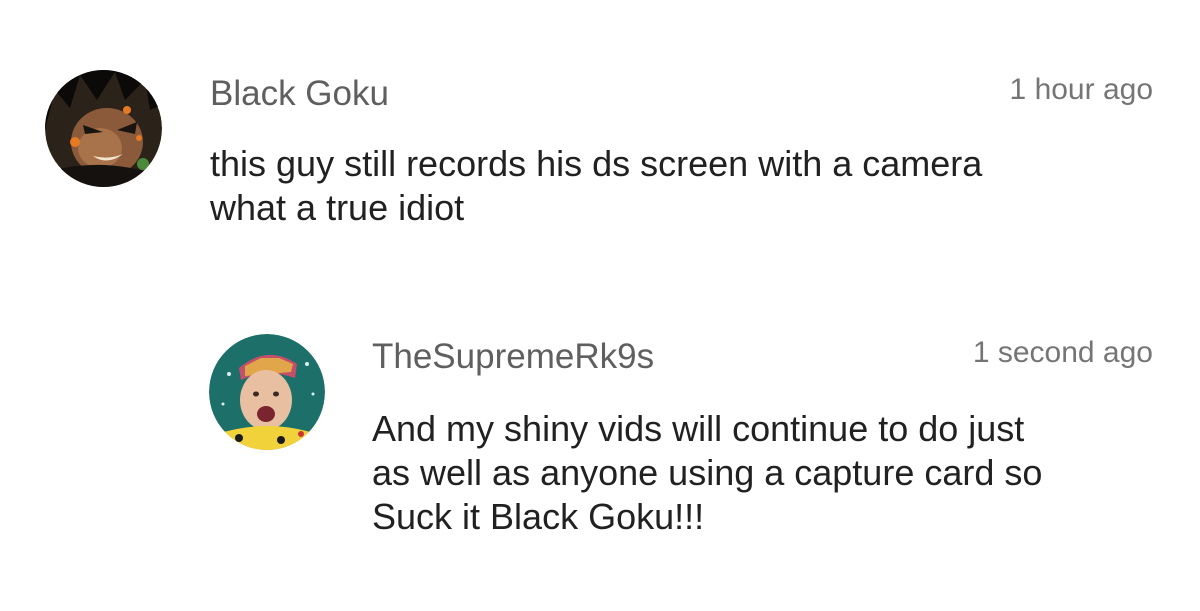 The image size is (1200, 611). What do you see at coordinates (1081, 89) in the screenshot?
I see `comment-timestamp: 1 hour ago` at bounding box center [1081, 89].